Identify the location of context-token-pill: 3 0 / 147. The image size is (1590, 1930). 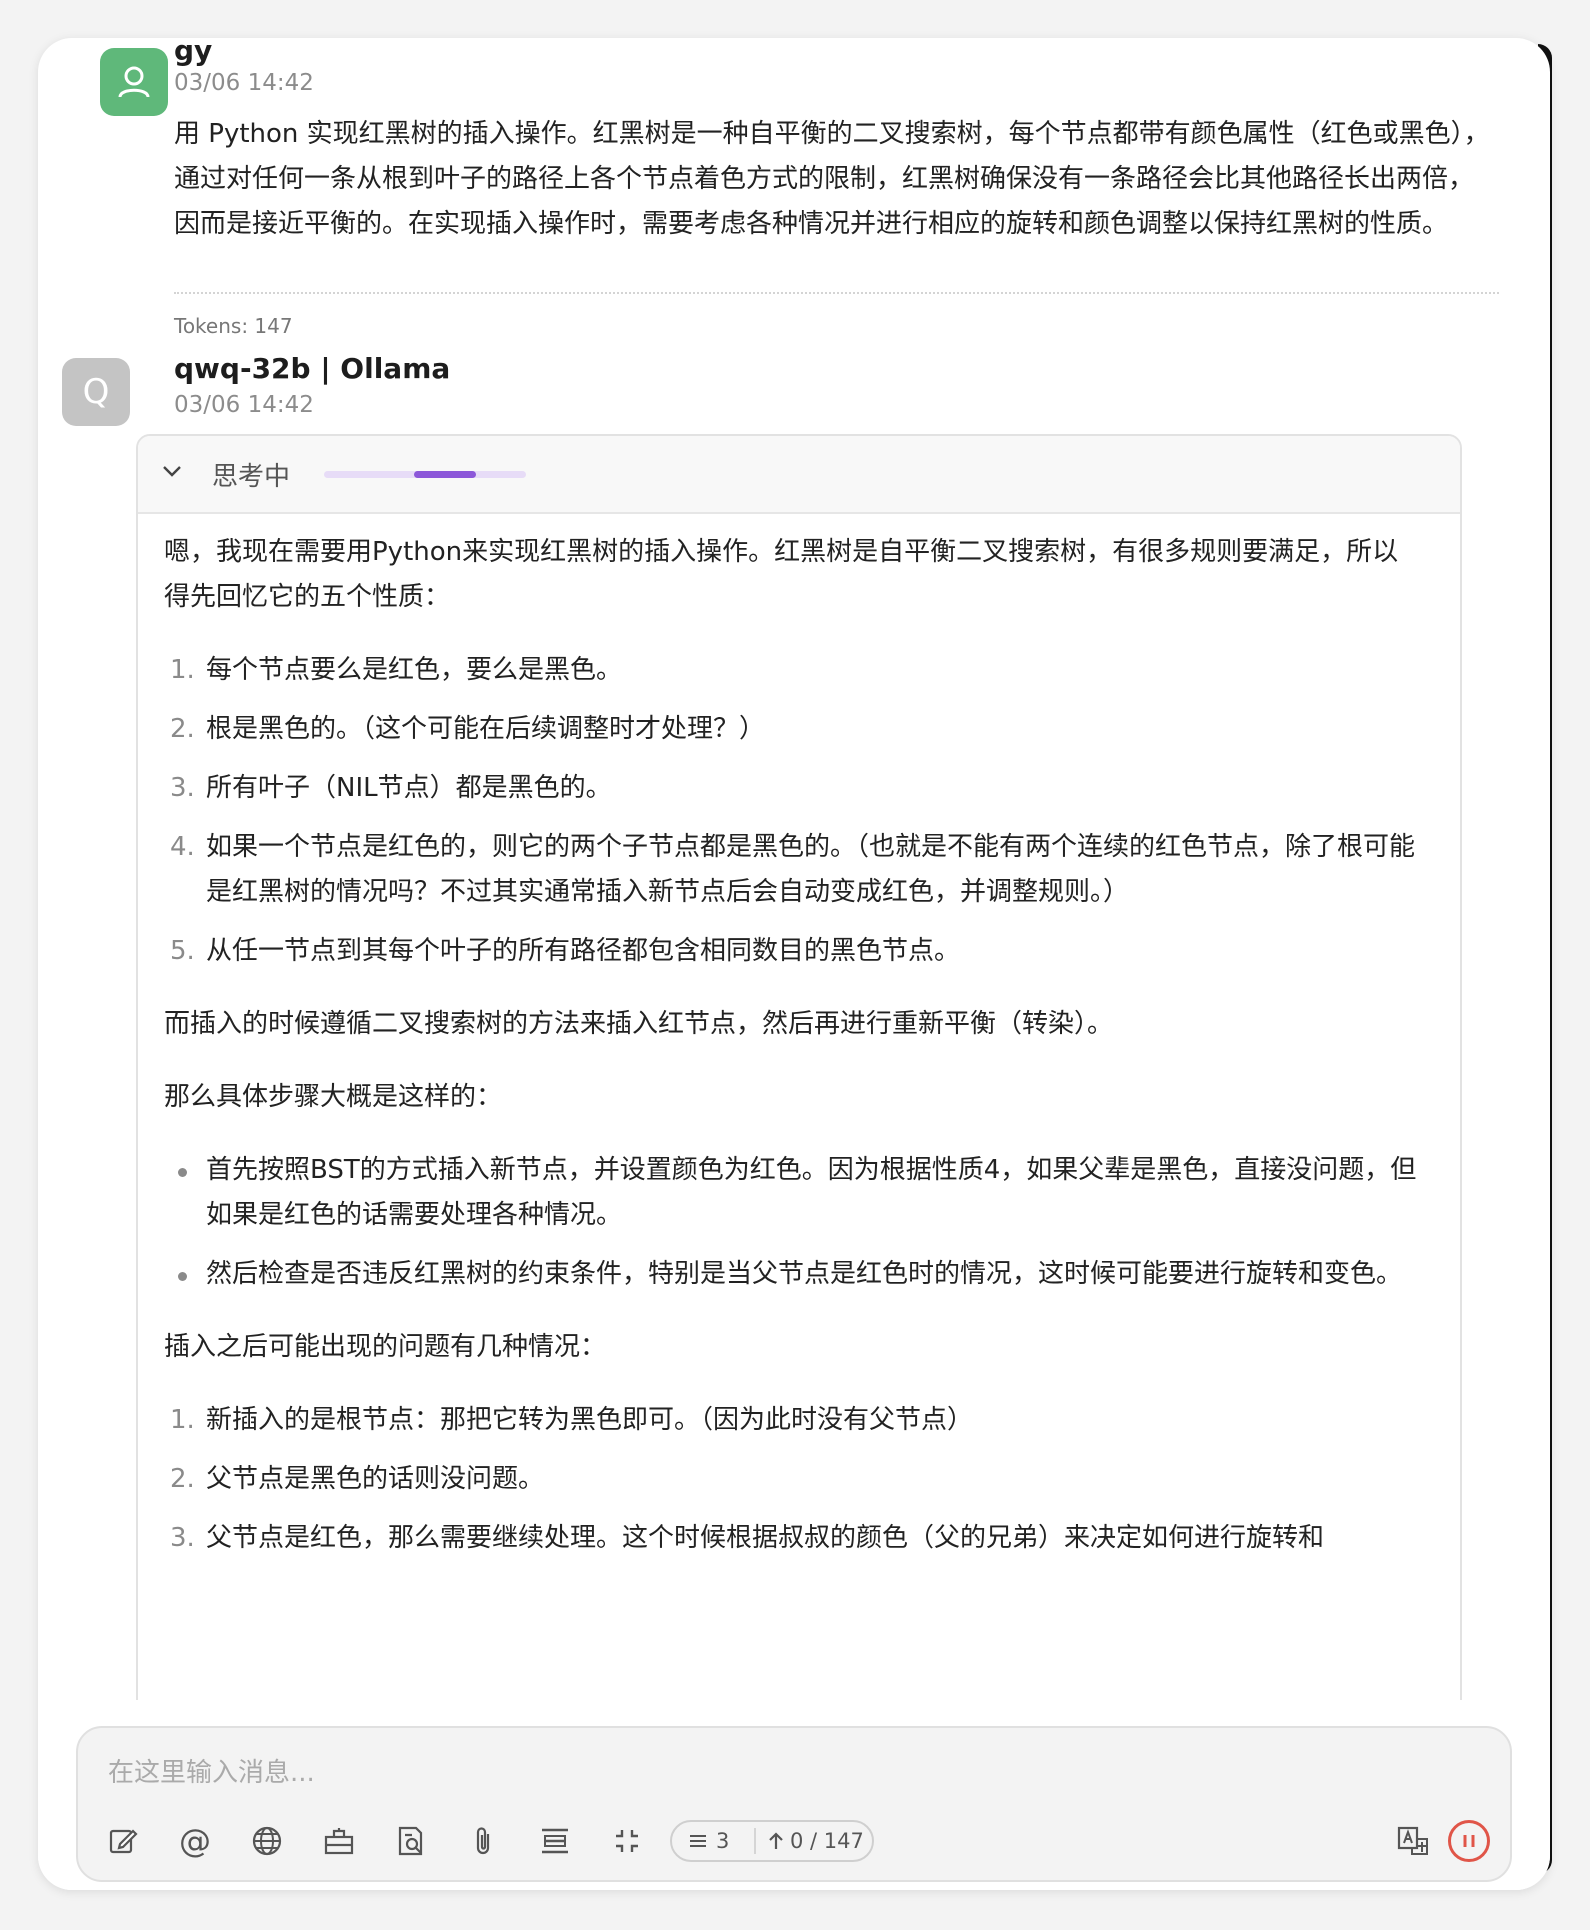
(772, 1841).